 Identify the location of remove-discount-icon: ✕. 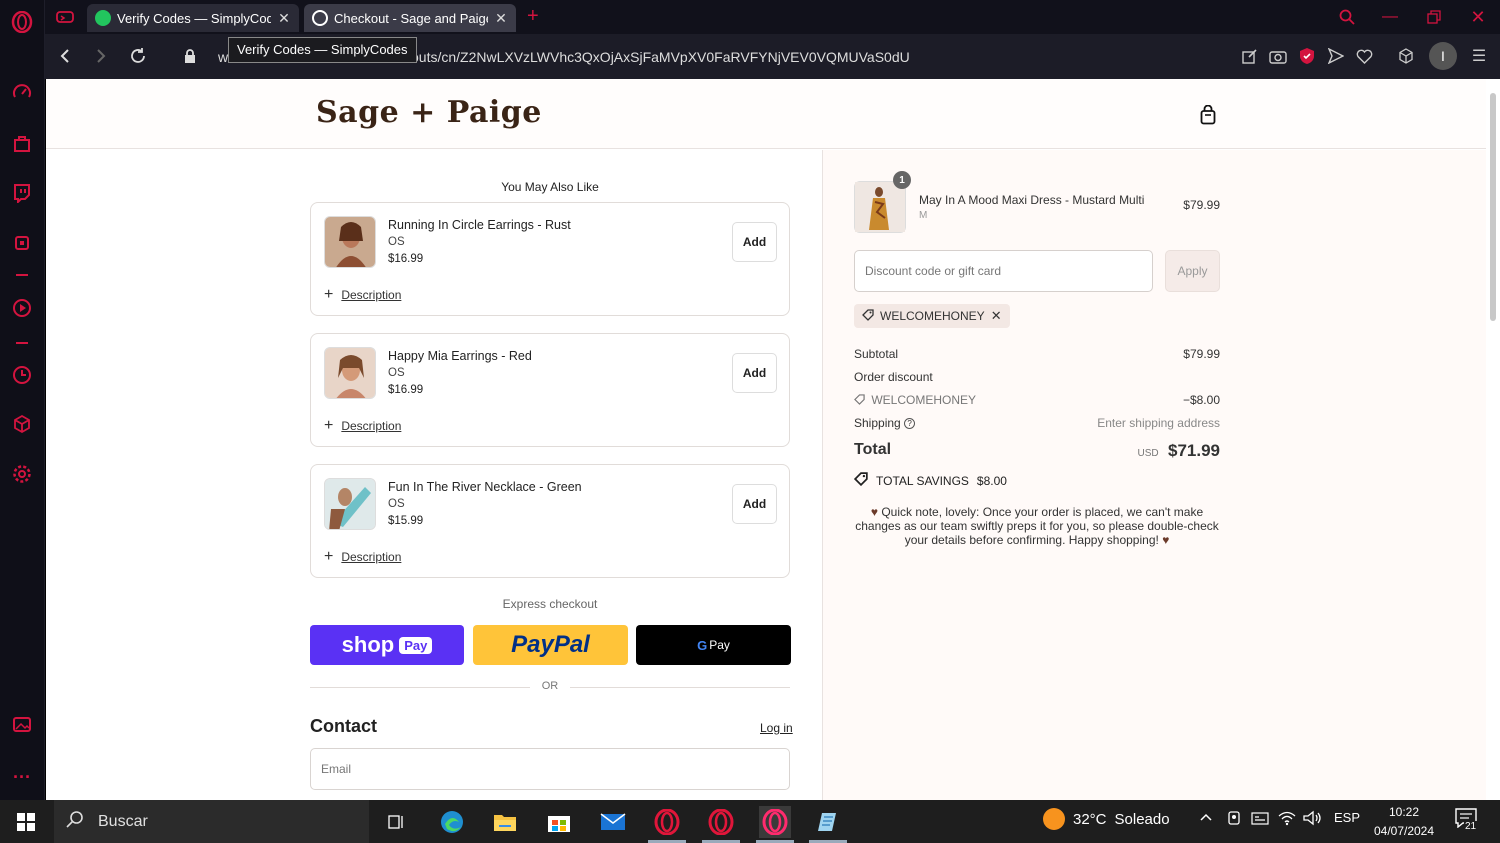
(996, 316).